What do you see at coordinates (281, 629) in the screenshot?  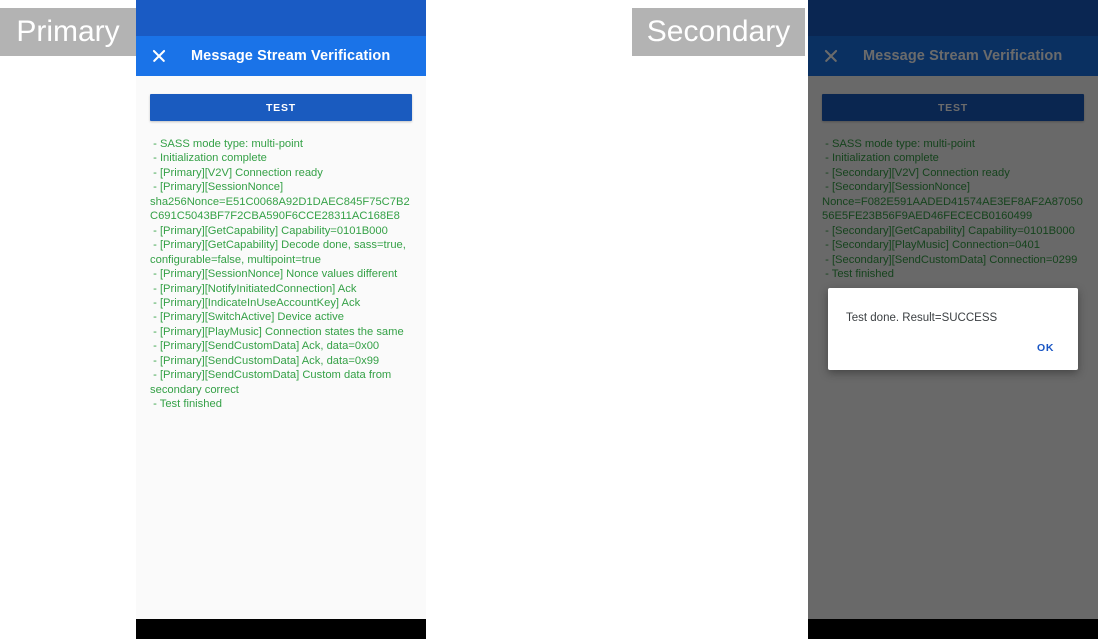 I see `navigation-bar-primary` at bounding box center [281, 629].